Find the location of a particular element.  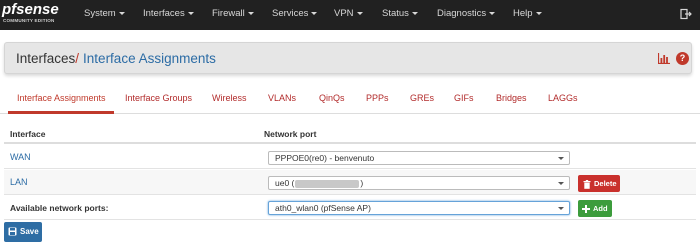

table-row: LAN ue0 () Delete is located at coordinates (350, 182).